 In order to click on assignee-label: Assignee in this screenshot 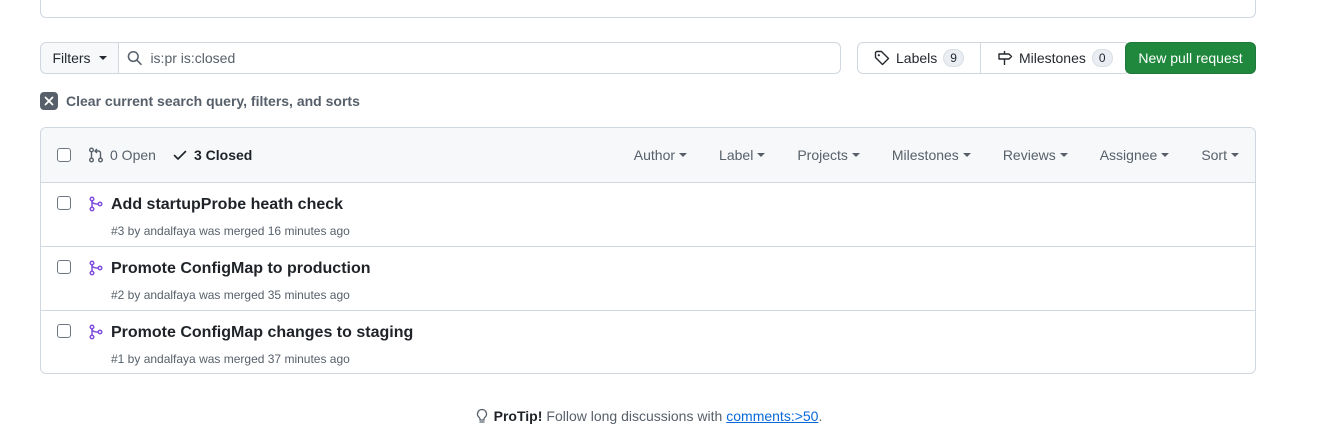, I will do `click(1128, 155)`.